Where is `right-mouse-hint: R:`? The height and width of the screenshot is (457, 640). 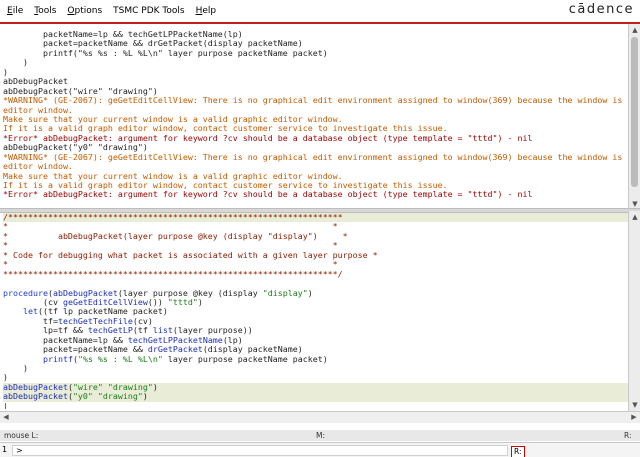
right-mouse-hint: R: is located at coordinates (518, 451).